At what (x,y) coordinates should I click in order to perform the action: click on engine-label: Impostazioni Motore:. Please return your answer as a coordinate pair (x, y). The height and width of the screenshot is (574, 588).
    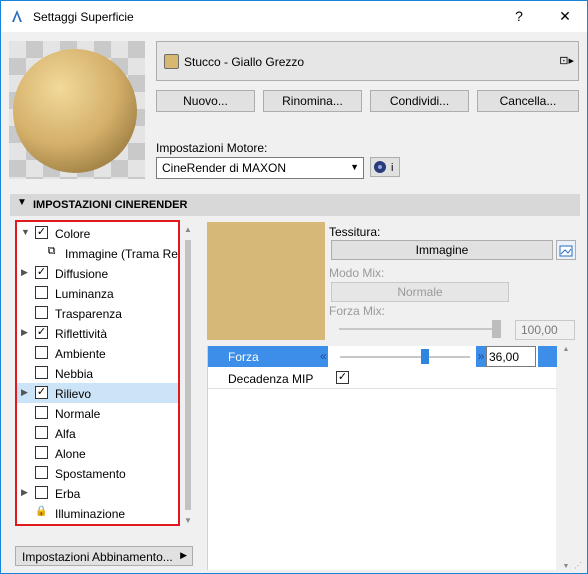
    Looking at the image, I should click on (212, 148).